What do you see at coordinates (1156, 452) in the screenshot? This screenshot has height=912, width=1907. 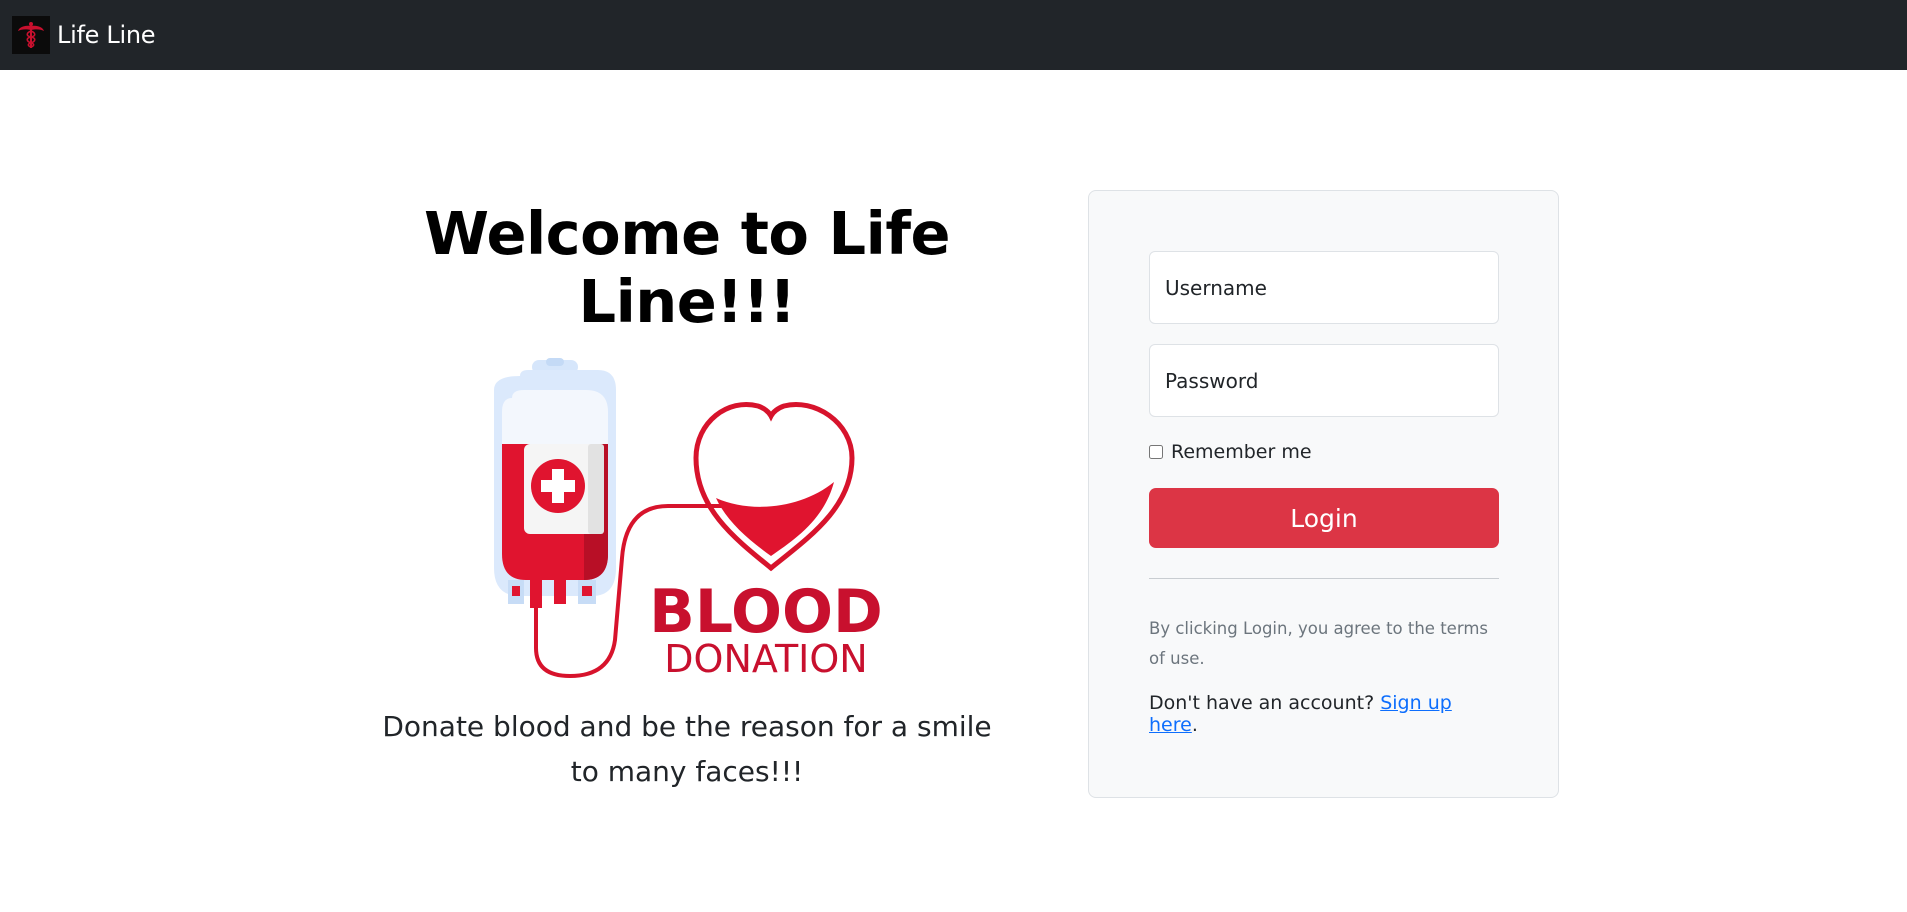 I see `remember-me-checkbox` at bounding box center [1156, 452].